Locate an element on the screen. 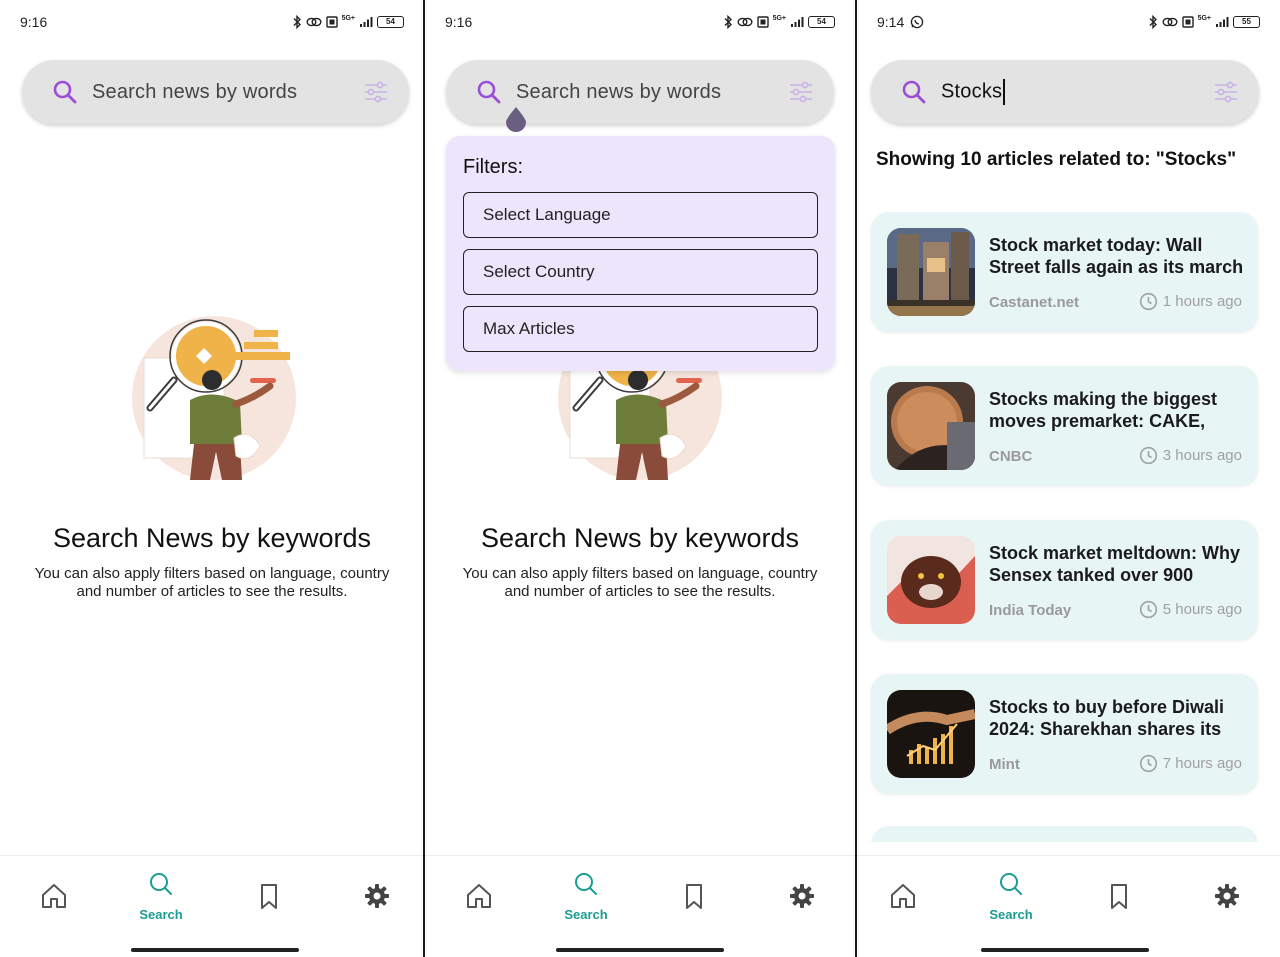 The height and width of the screenshot is (957, 1280). select-country-button: Select Country is located at coordinates (640, 272).